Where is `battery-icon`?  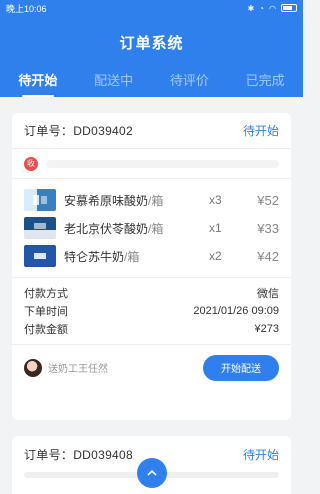 battery-icon is located at coordinates (289, 8).